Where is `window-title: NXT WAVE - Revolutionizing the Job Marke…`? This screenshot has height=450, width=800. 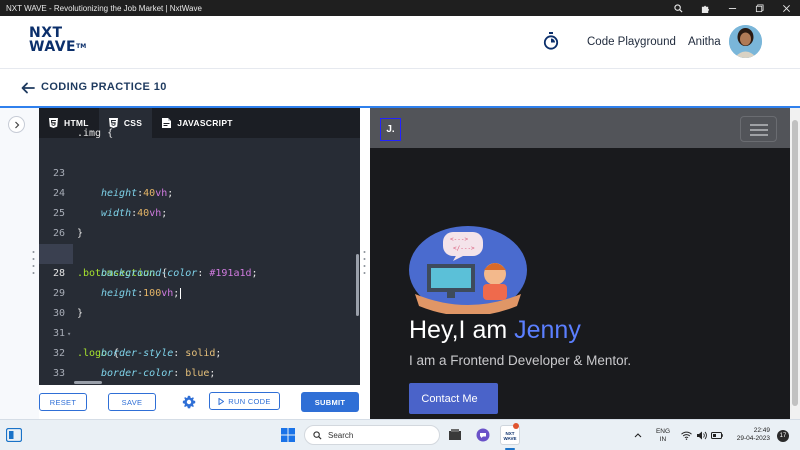 window-title: NXT WAVE - Revolutionizing the Job Marke… is located at coordinates (104, 8).